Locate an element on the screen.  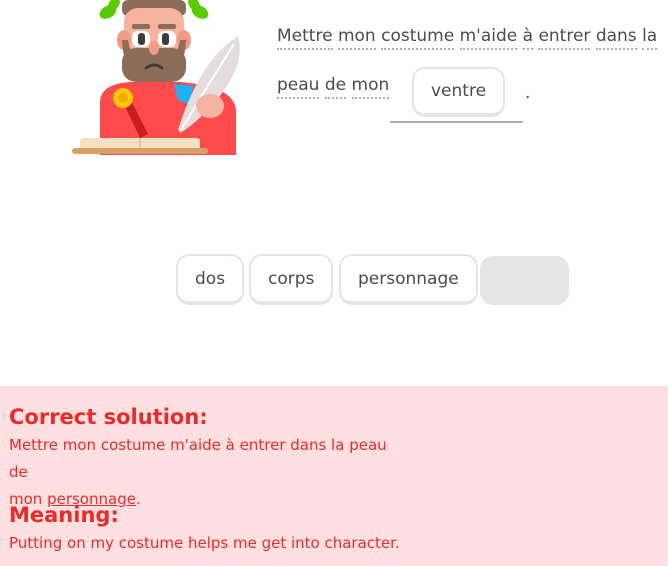
word-bank-empty-slot is located at coordinates (524, 280).